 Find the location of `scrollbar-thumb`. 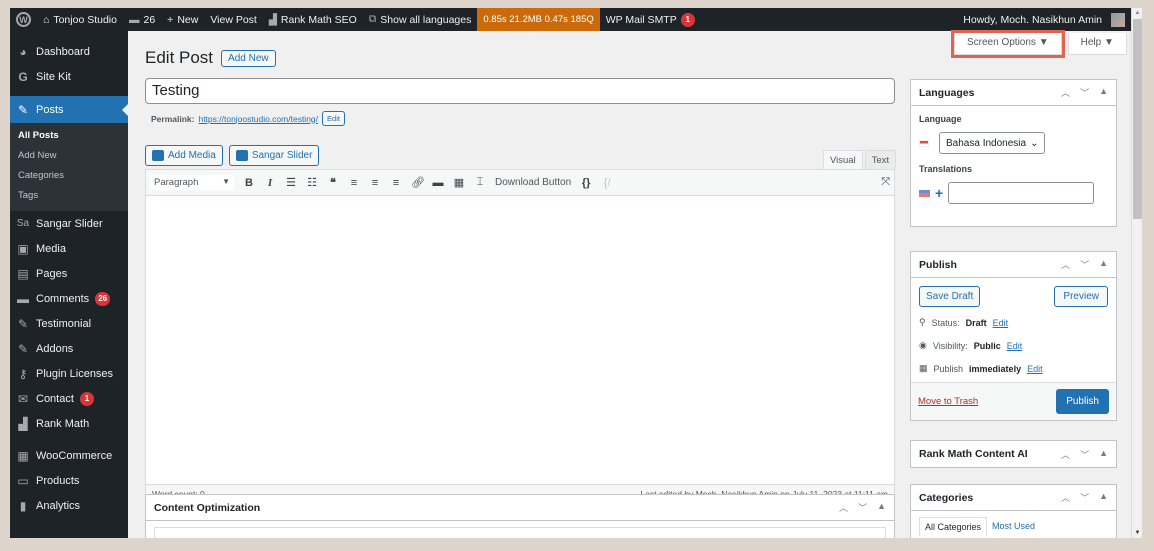

scrollbar-thumb is located at coordinates (1137, 119).